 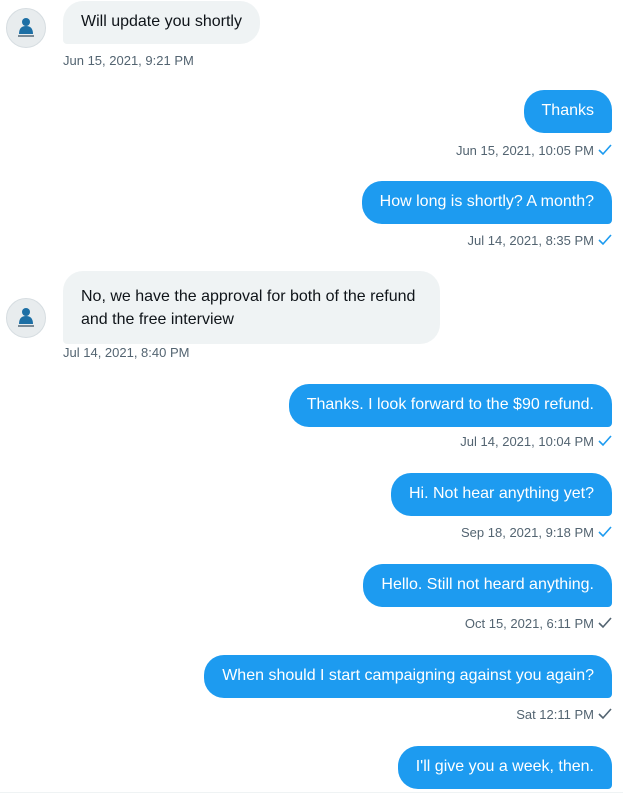 What do you see at coordinates (527, 532) in the screenshot?
I see `timestamp-text: Sep 18, 2021, 9:18 PM` at bounding box center [527, 532].